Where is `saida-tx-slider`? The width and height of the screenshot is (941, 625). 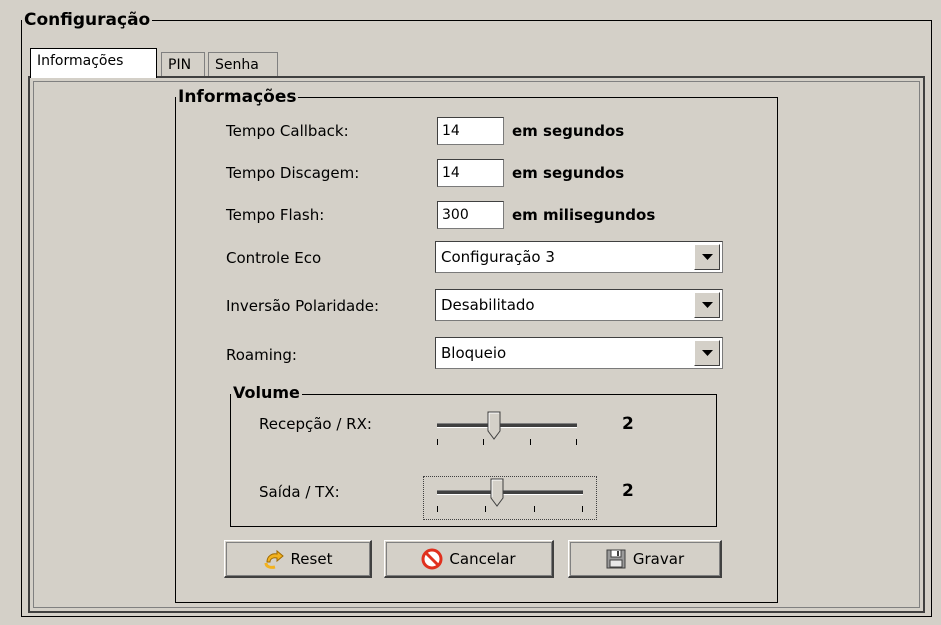 saida-tx-slider is located at coordinates (510, 498).